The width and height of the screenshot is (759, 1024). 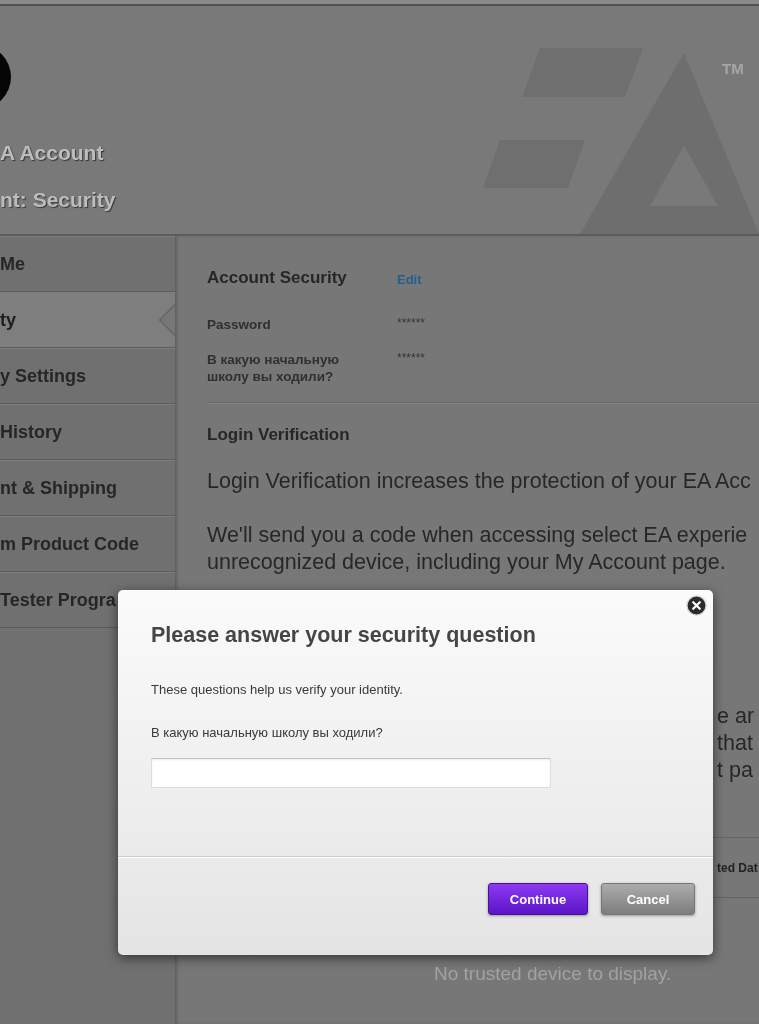 What do you see at coordinates (648, 899) in the screenshot?
I see `secondary-button: Cancel` at bounding box center [648, 899].